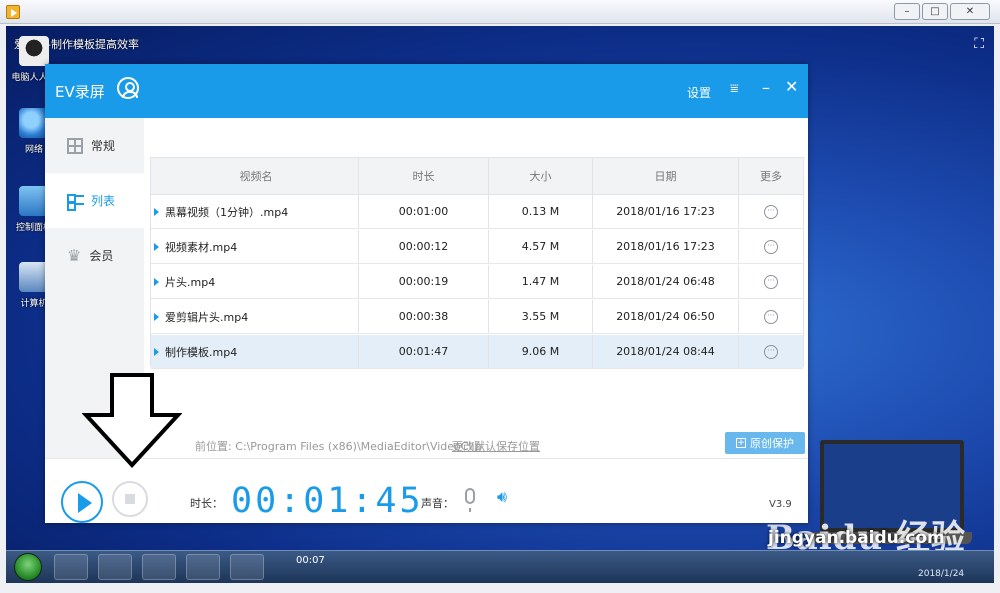 Image resolution: width=1000 pixels, height=593 pixels. What do you see at coordinates (255, 316) in the screenshot?
I see `row-name-cell: 爱剪辑片头.mp4` at bounding box center [255, 316].